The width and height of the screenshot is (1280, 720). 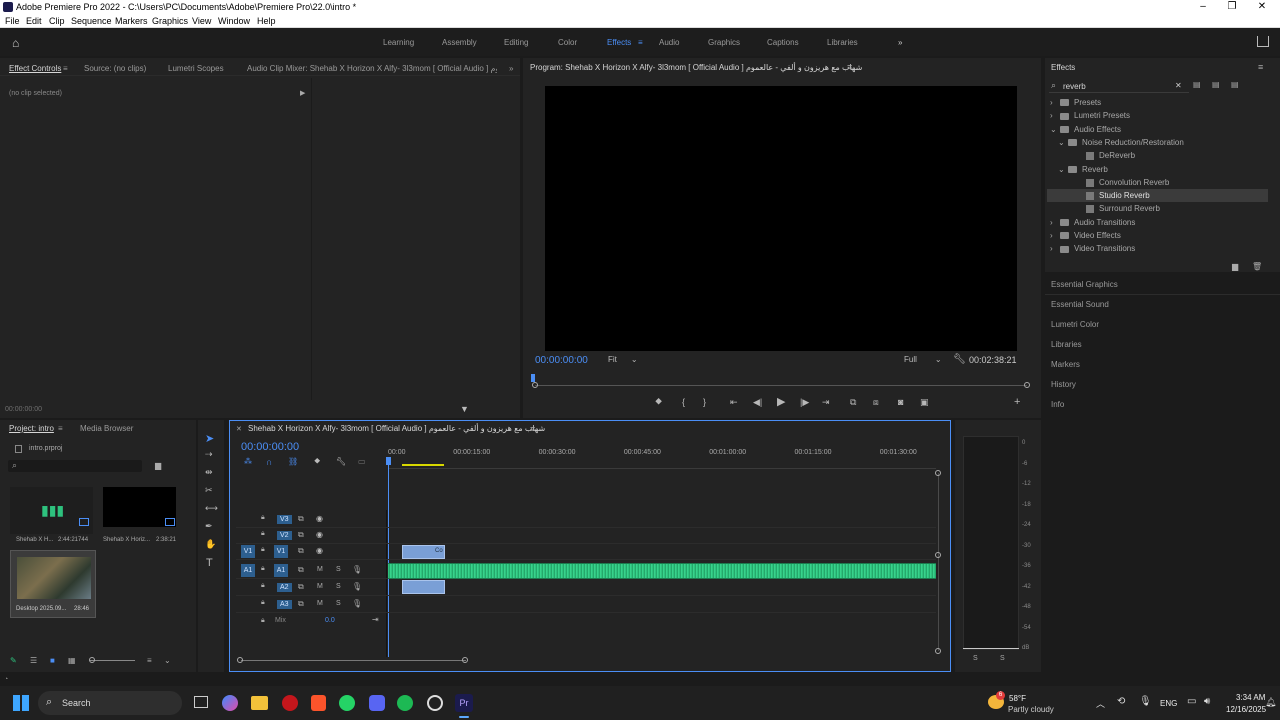 What do you see at coordinates (1085, 235) in the screenshot?
I see `effects-folder: › Video Effects` at bounding box center [1085, 235].